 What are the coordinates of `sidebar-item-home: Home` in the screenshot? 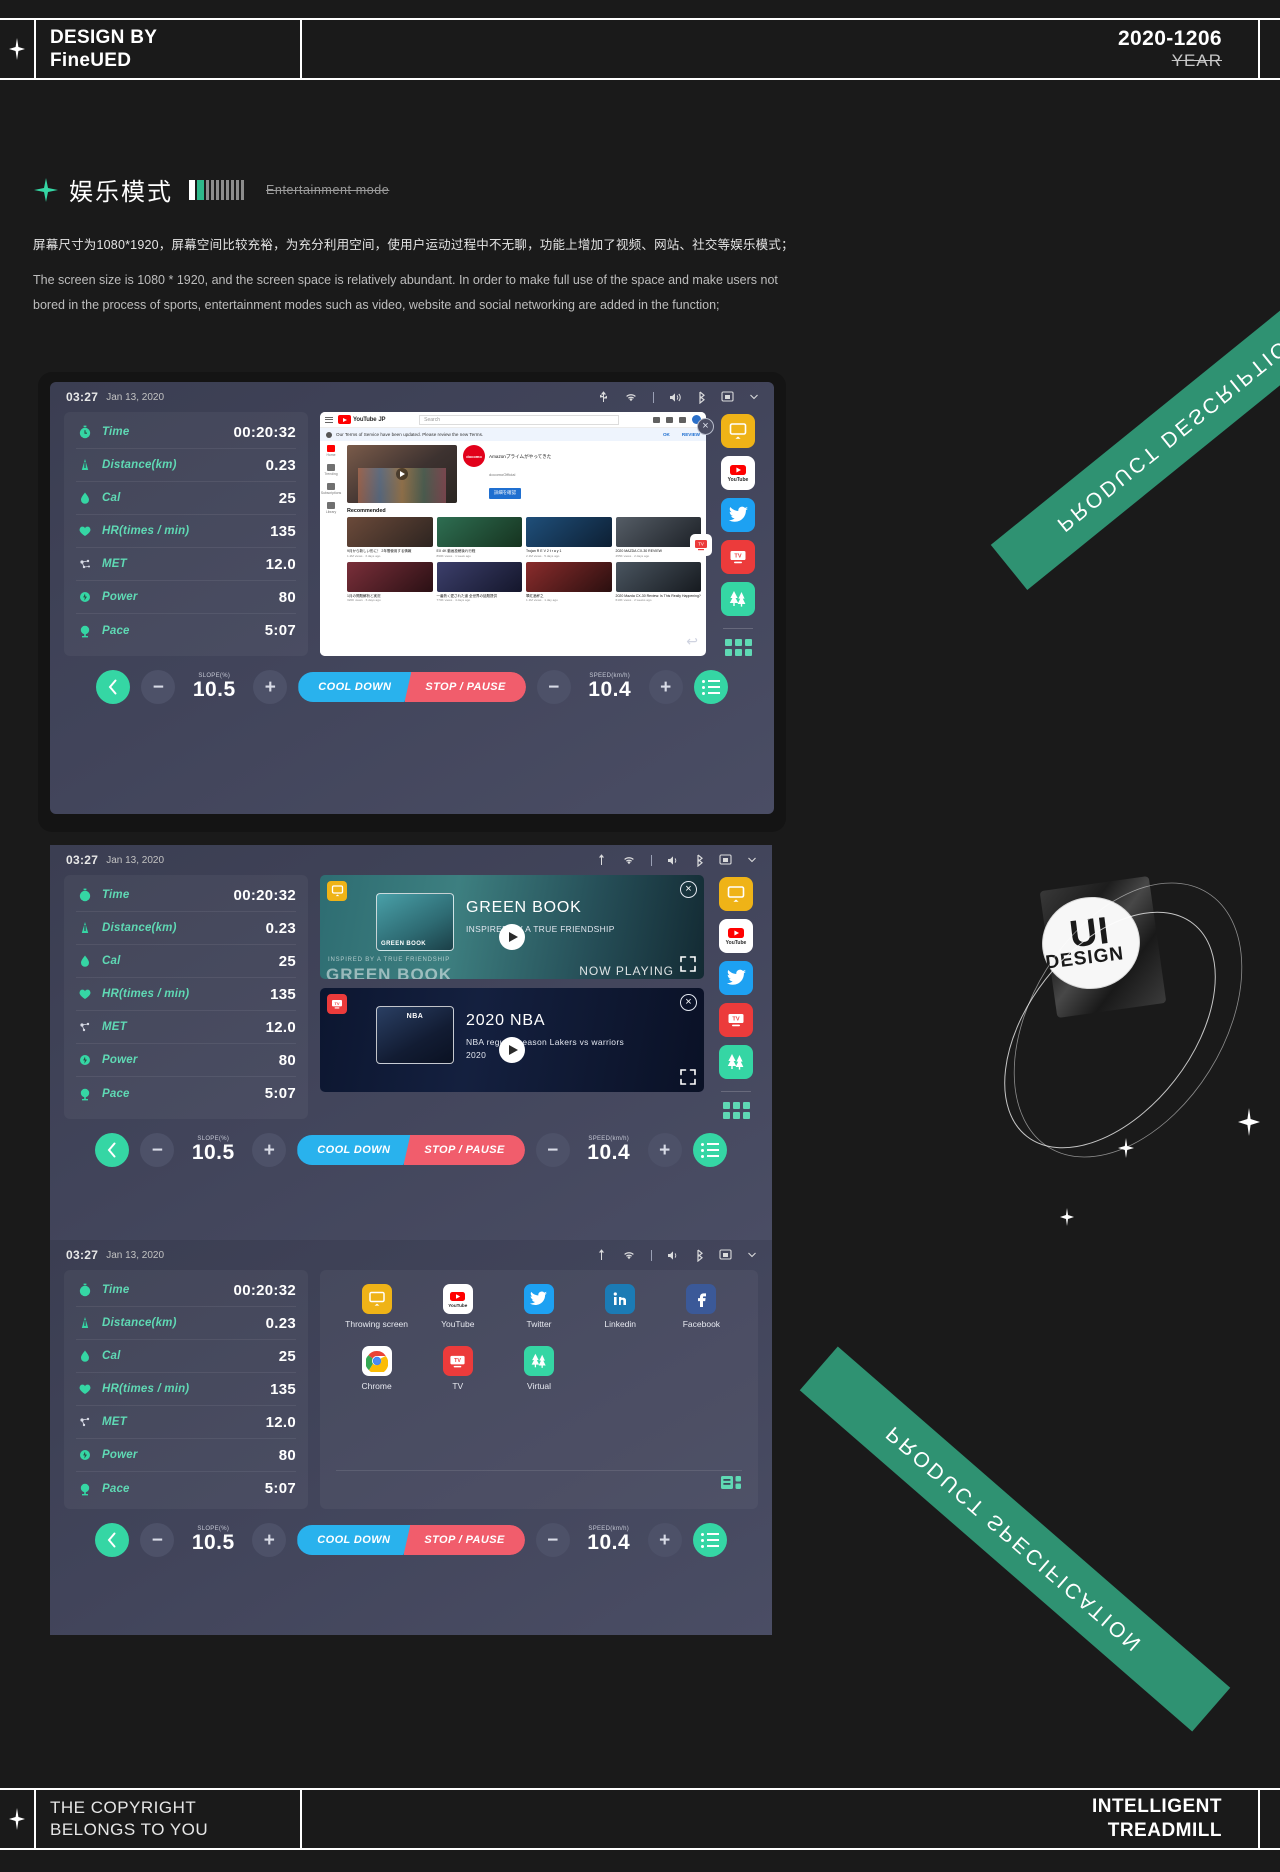 It's located at (331, 451).